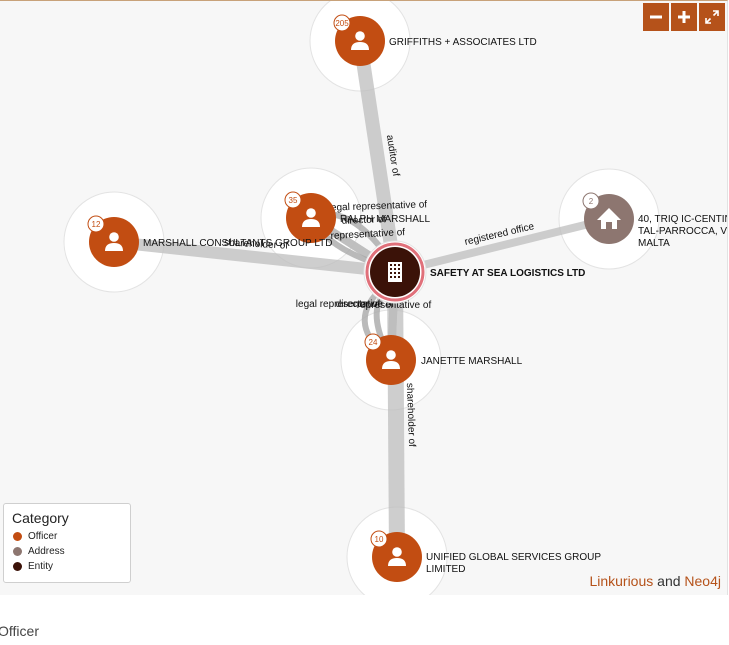  I want to click on zoom-out-button, so click(656, 17).